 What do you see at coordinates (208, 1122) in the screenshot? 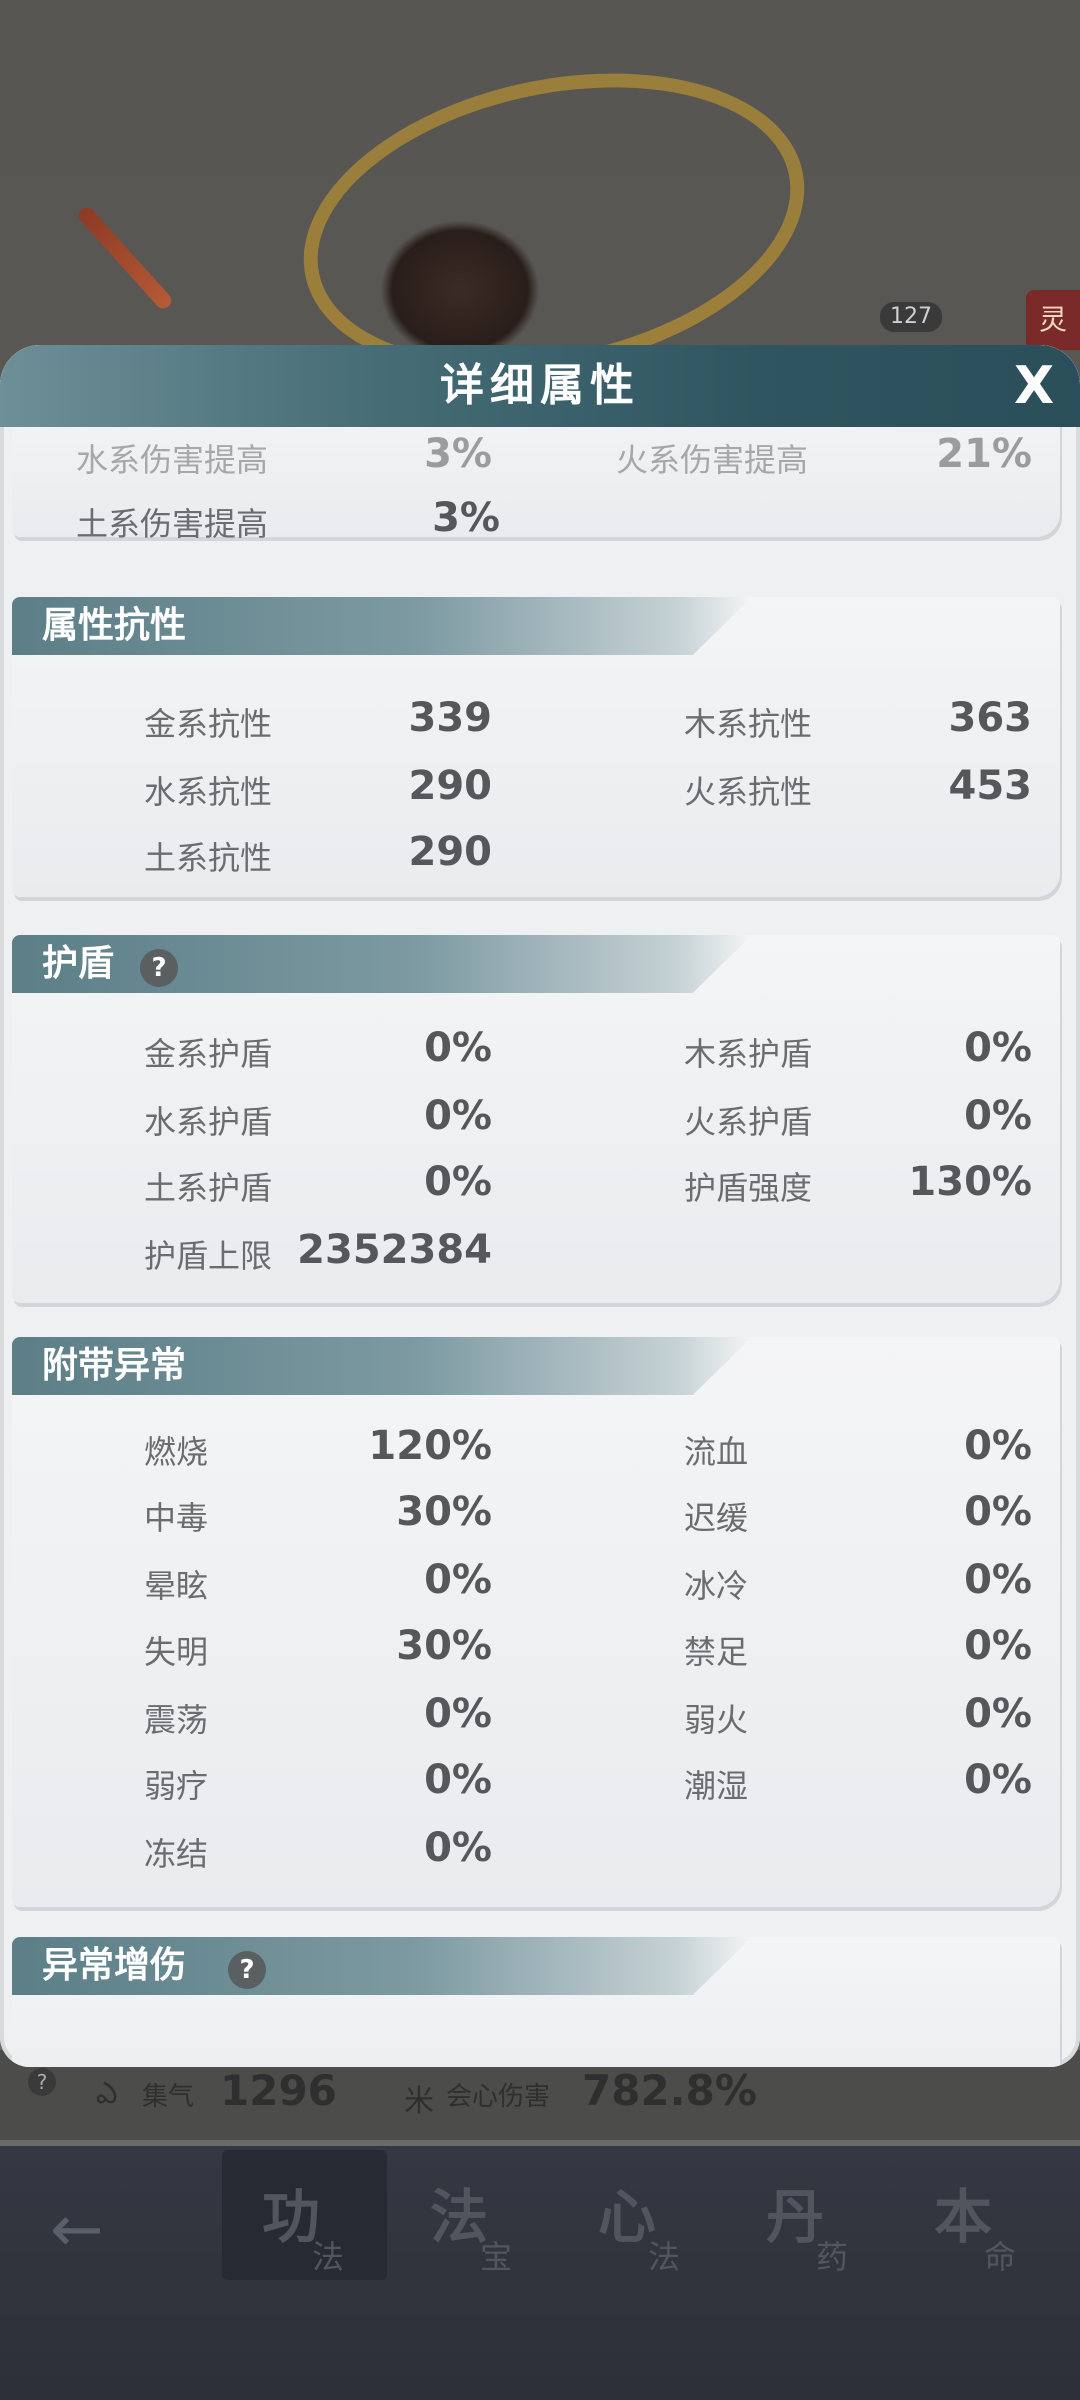
I see `stat-label: 水系护盾` at bounding box center [208, 1122].